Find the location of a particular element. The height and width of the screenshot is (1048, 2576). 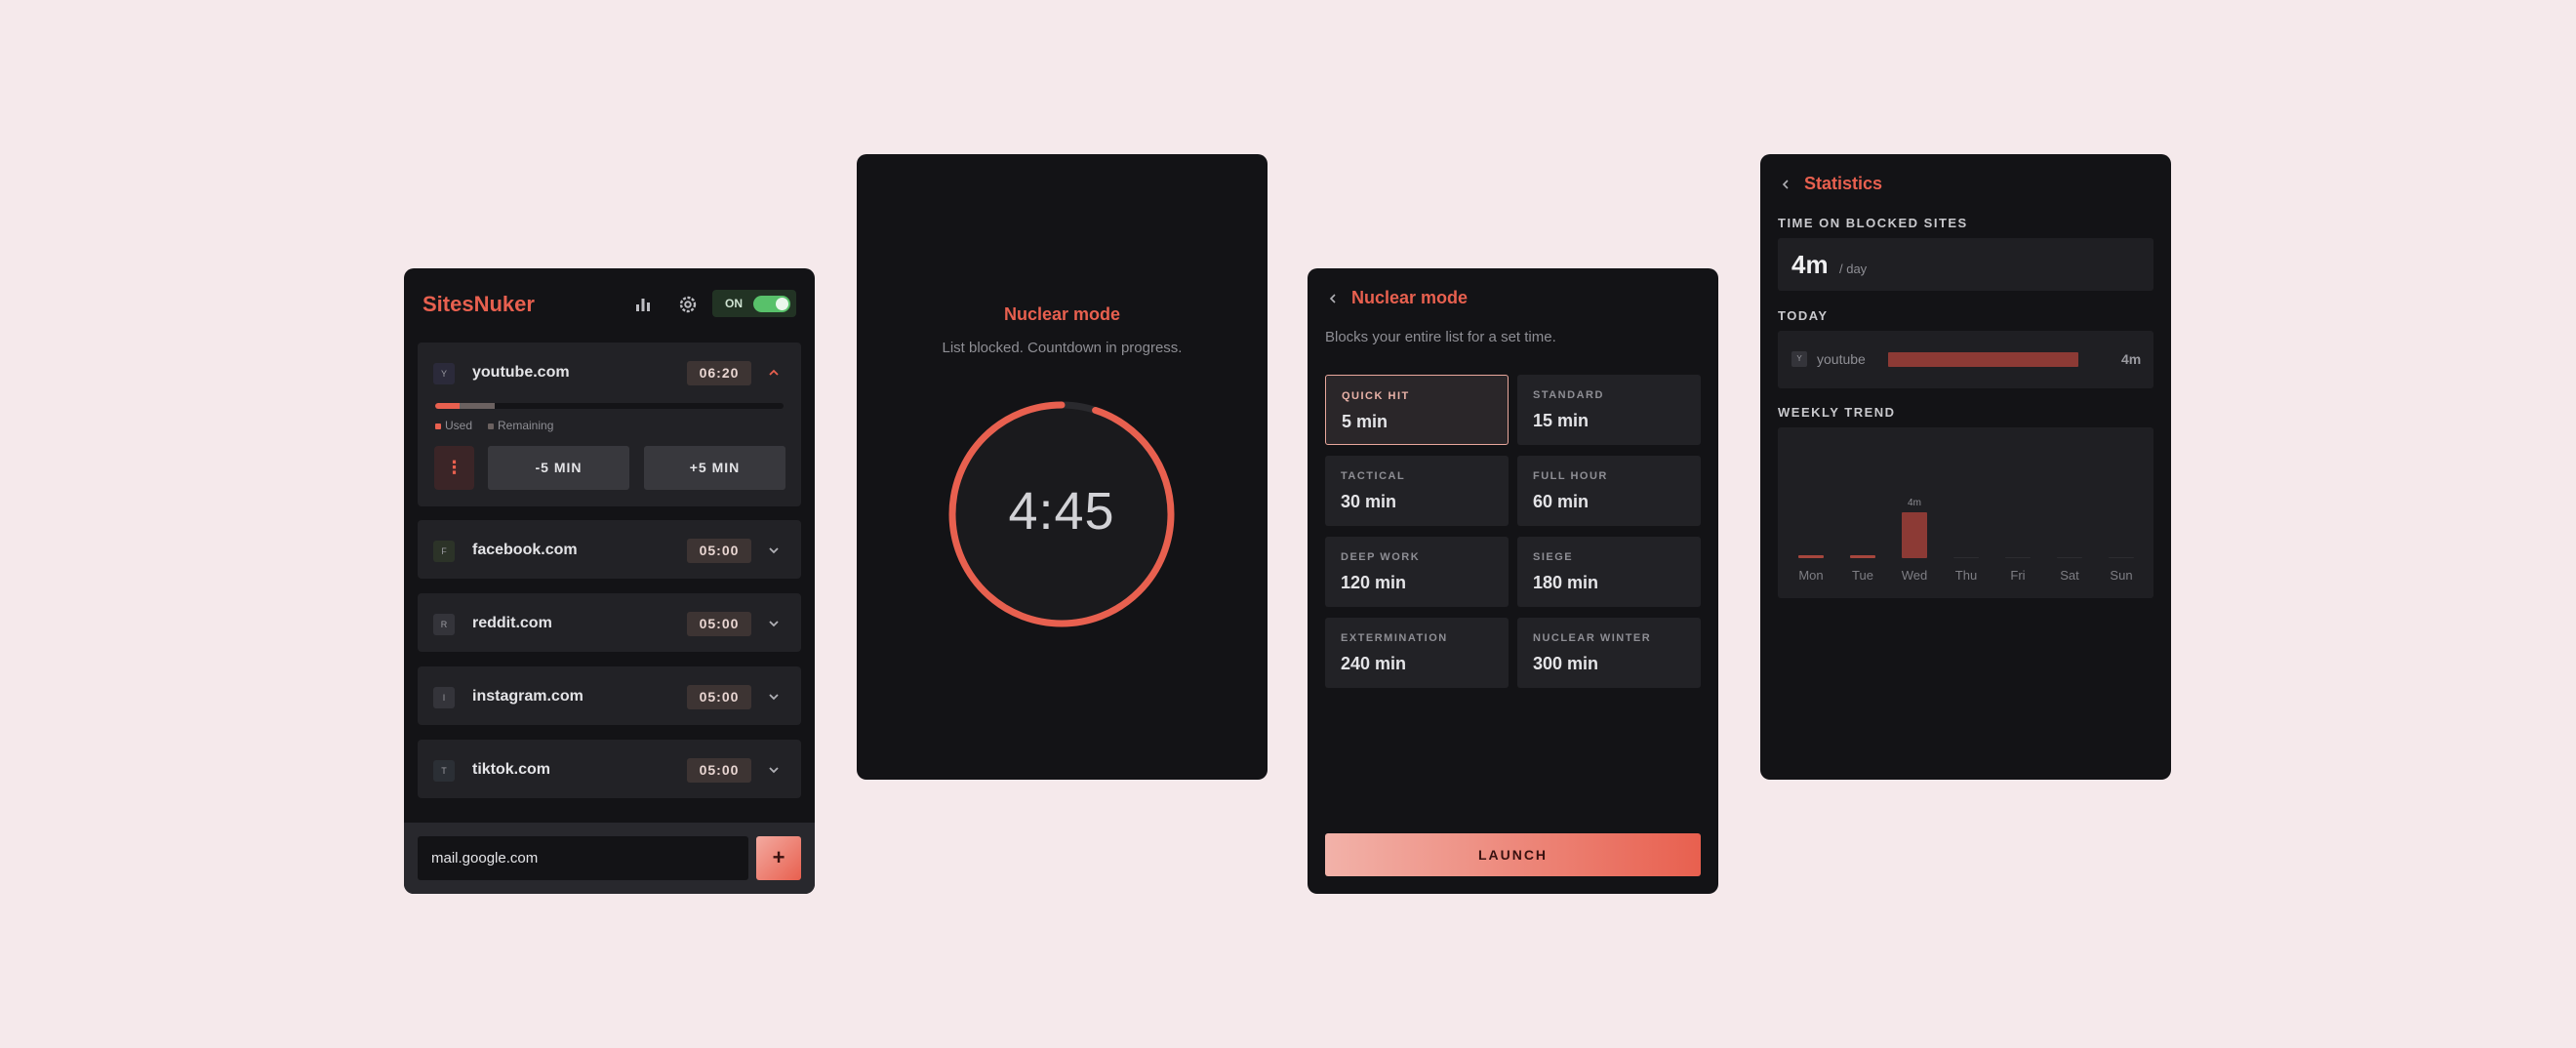

legend-remaining: Remaining is located at coordinates (520, 425).